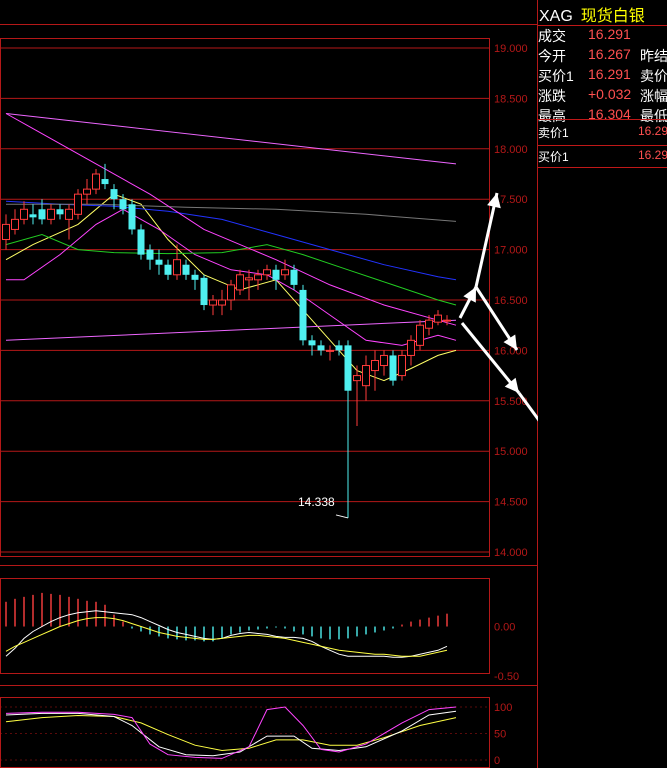 The image size is (667, 768). What do you see at coordinates (602, 132) in the screenshot?
I see `orderbook-sell-1: 卖价1 16.29` at bounding box center [602, 132].